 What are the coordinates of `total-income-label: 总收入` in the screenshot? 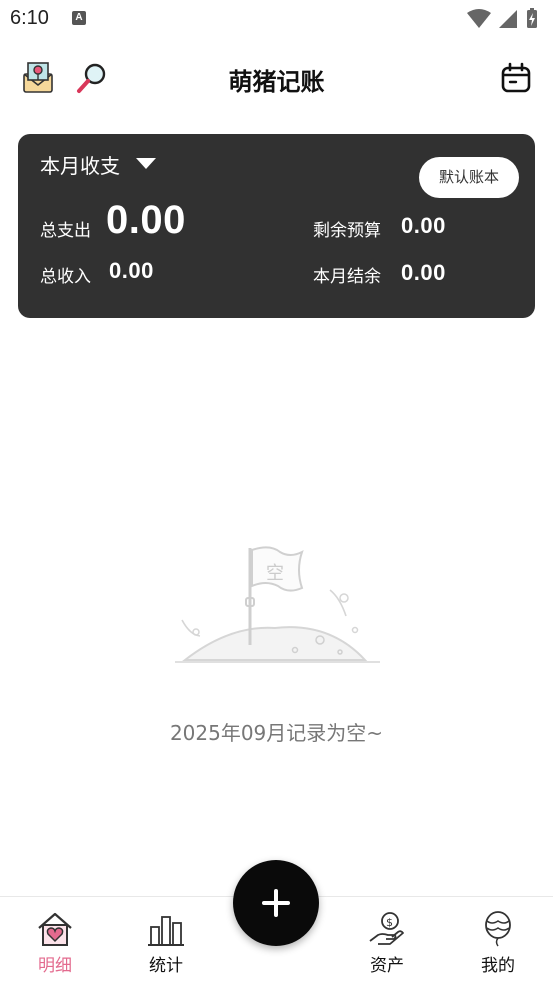 It's located at (65, 277).